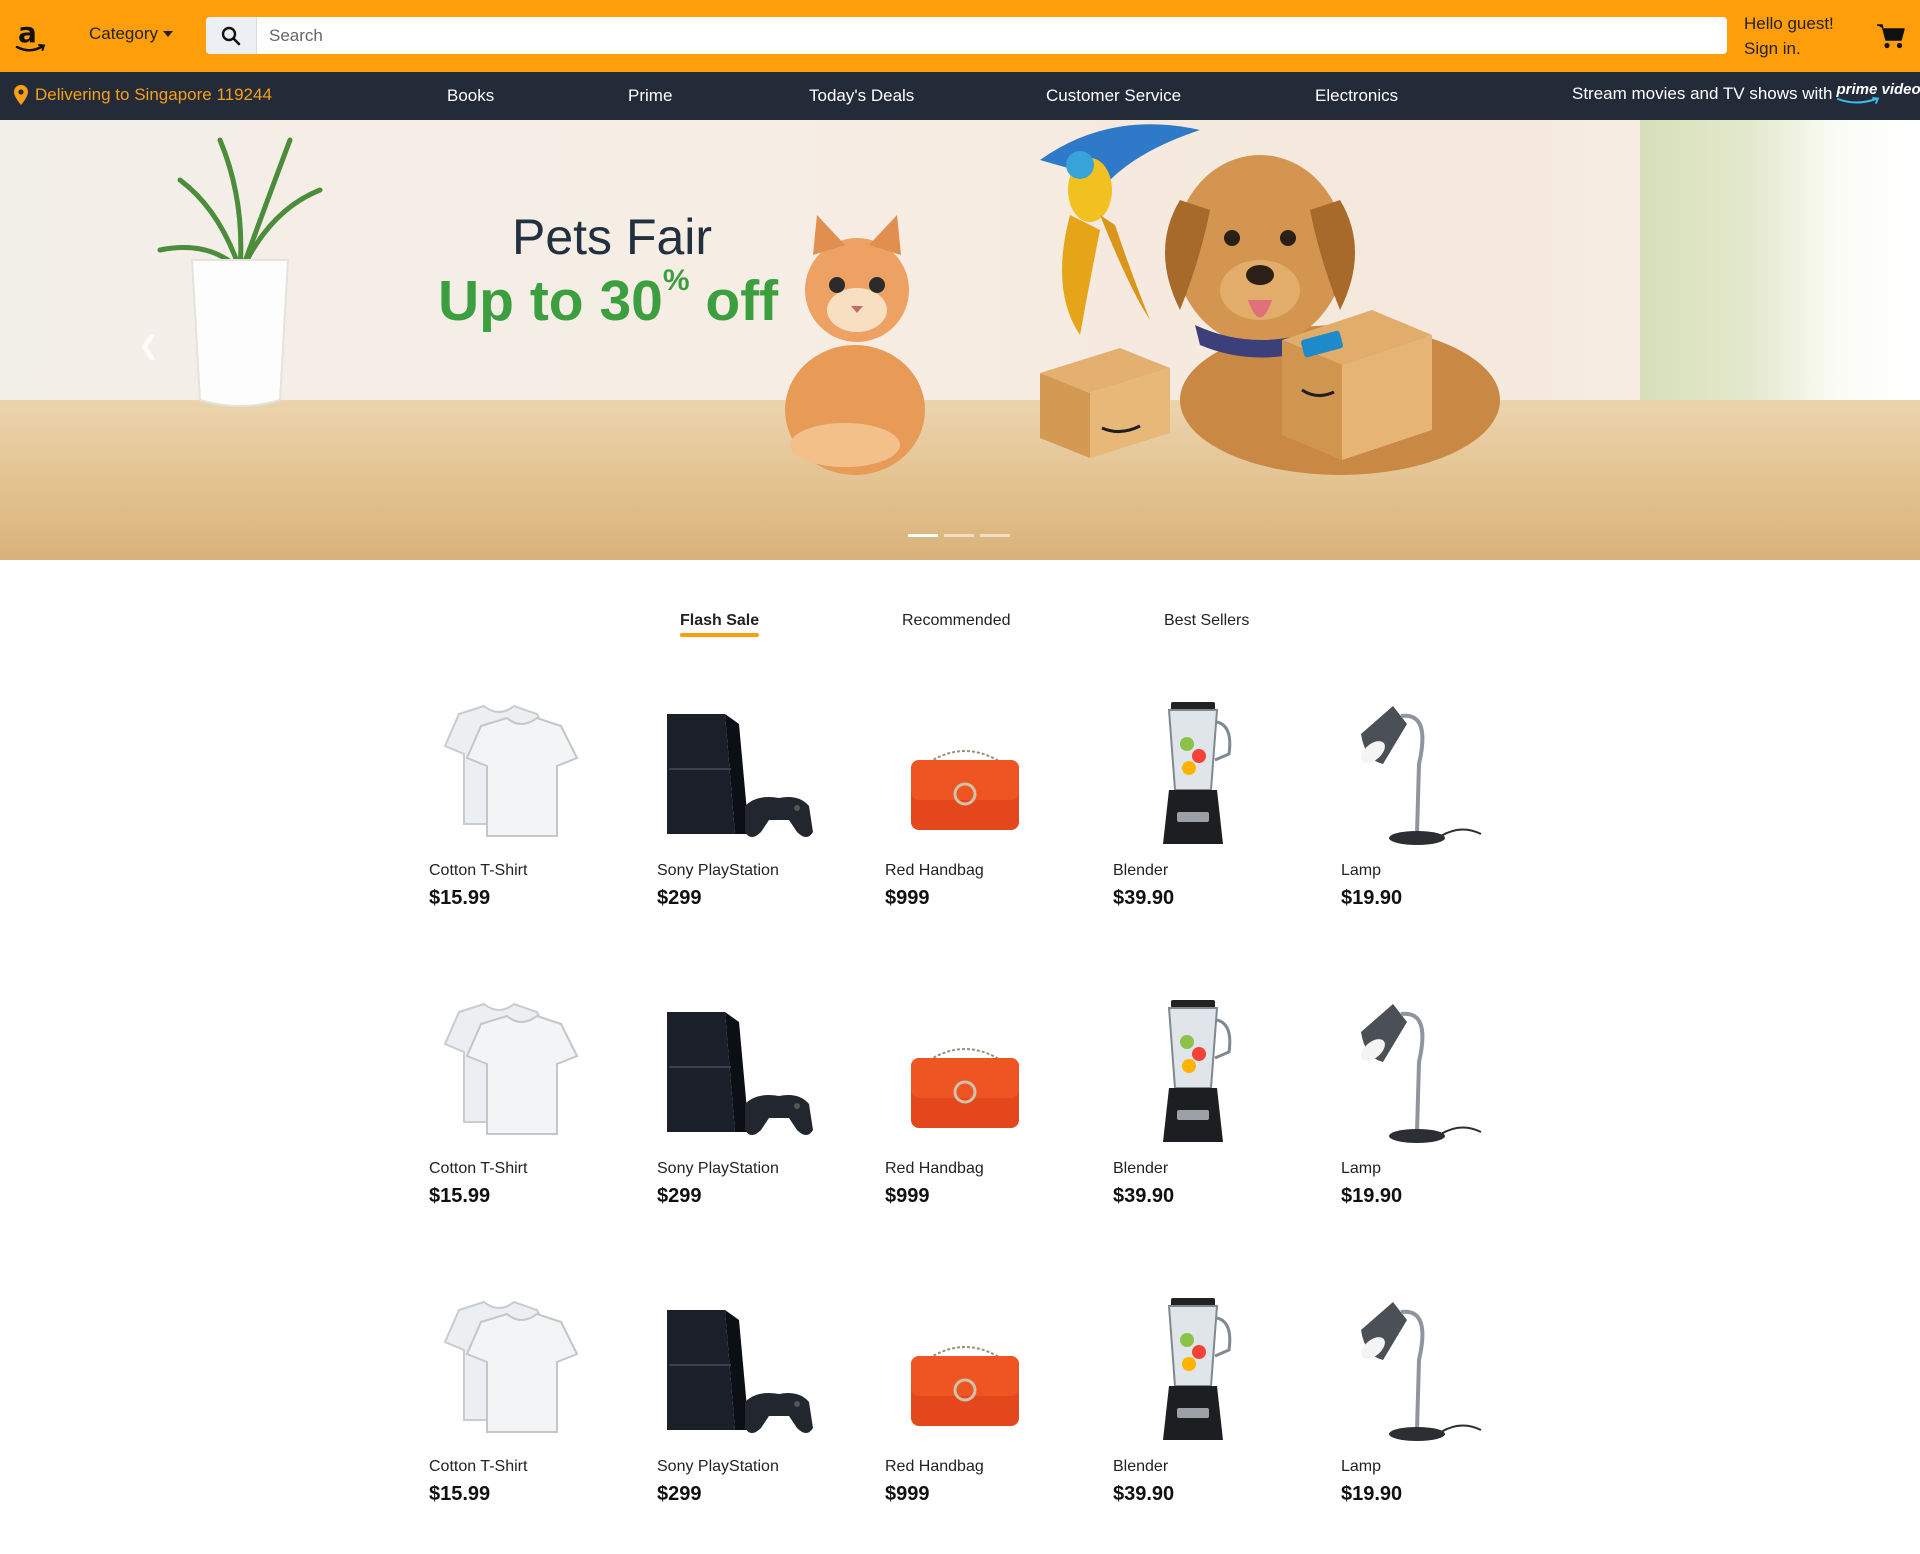  I want to click on prime-box-icon, so click(1357, 385).